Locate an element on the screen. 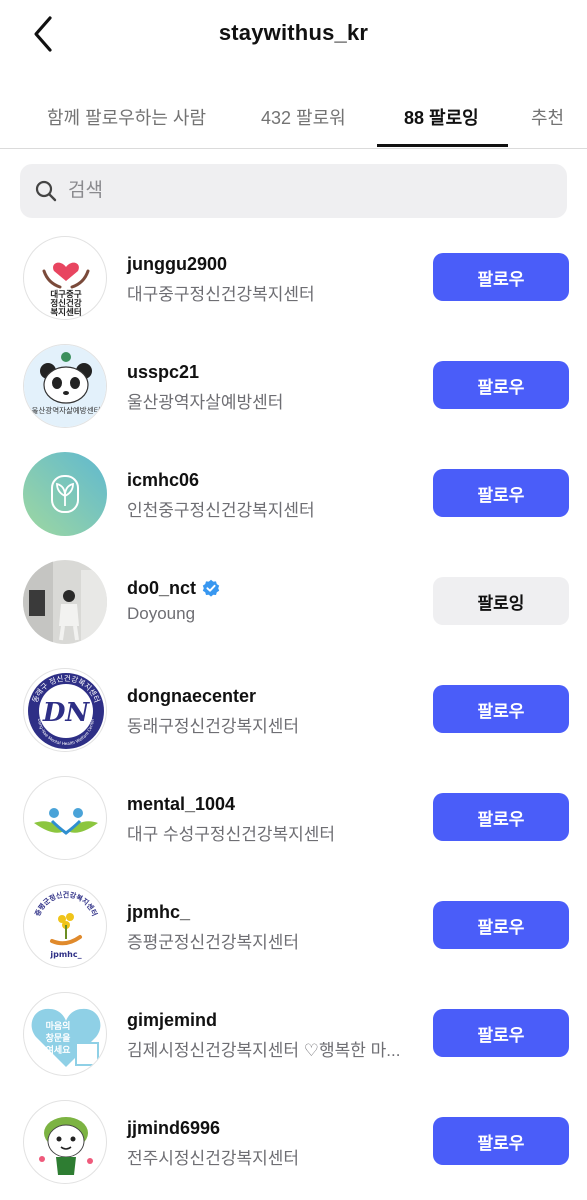 The width and height of the screenshot is (587, 1200). jpmhc-logo: 증평군정신건강복지센터 jpmhc_ is located at coordinates (67, 924).